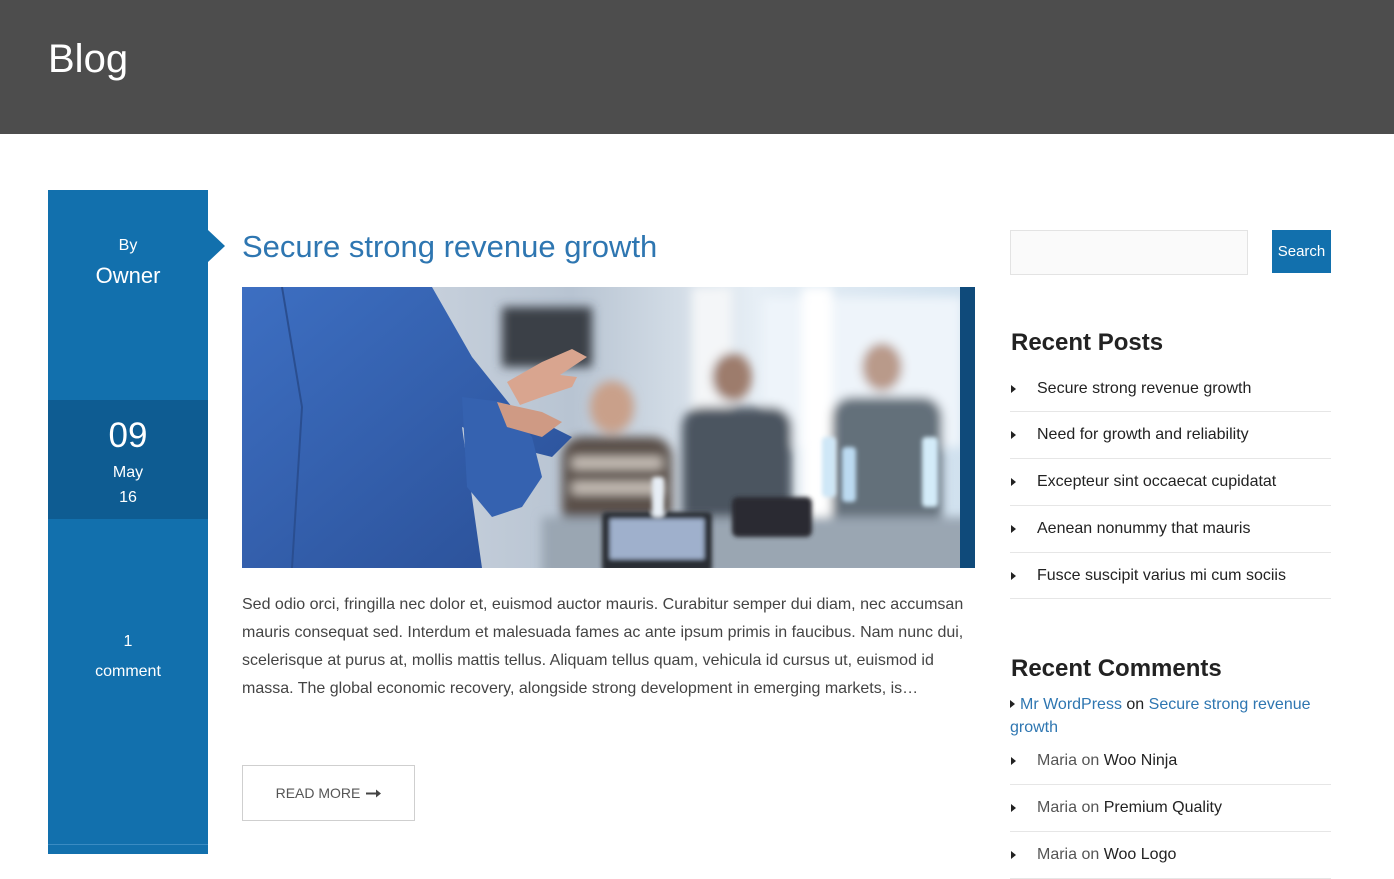  I want to click on post-author: Owner, so click(128, 276).